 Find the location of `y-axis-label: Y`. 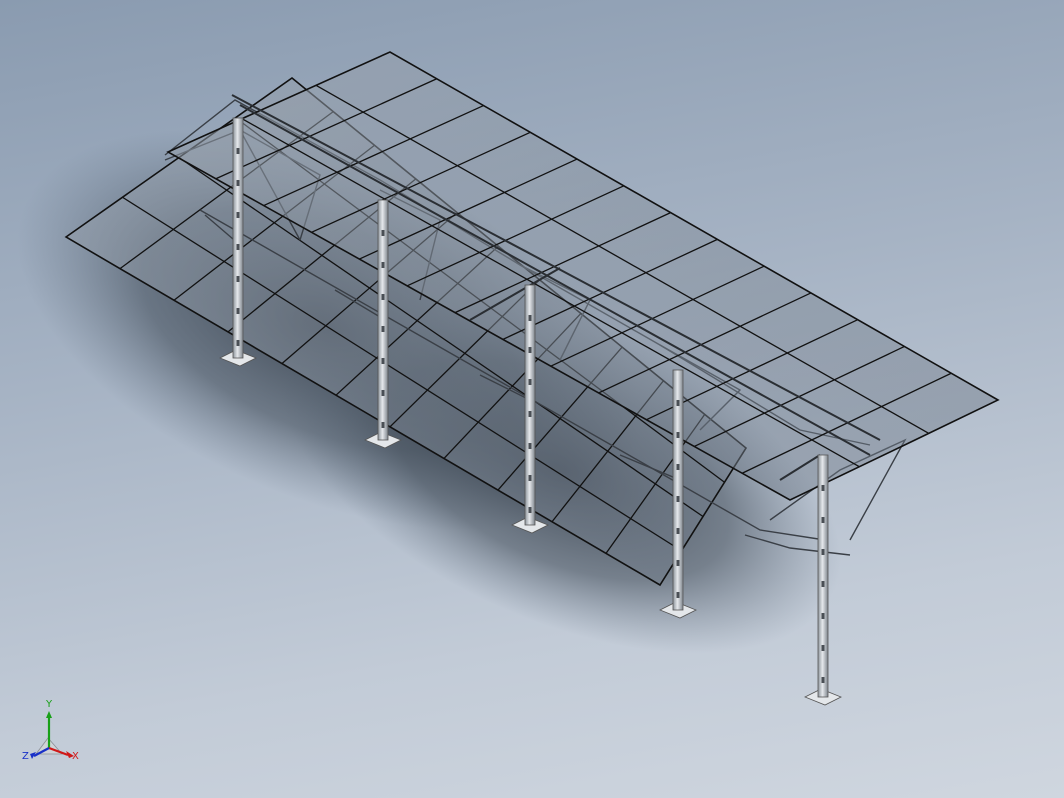

y-axis-label: Y is located at coordinates (49, 704).